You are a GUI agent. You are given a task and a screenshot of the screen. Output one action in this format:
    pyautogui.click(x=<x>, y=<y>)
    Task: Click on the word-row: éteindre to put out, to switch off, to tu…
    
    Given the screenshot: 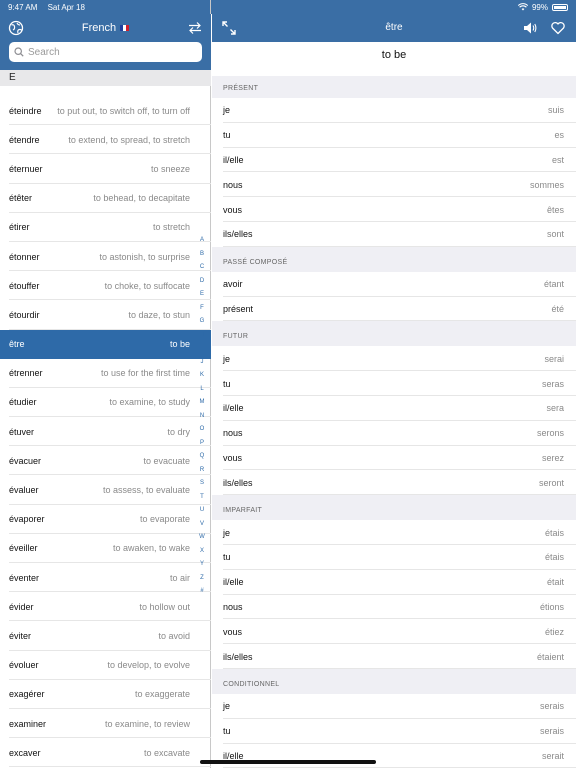 What is the action you would take?
    pyautogui.click(x=105, y=111)
    